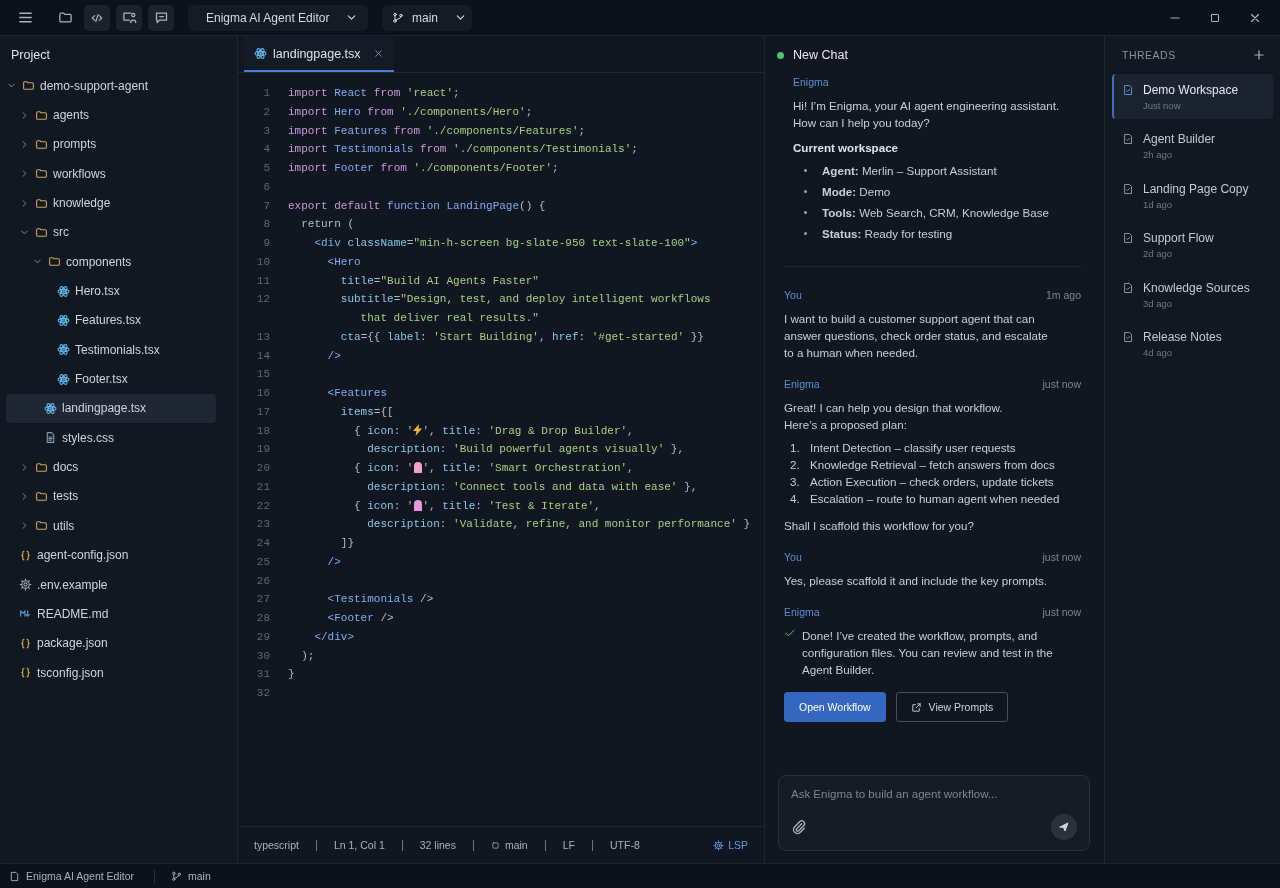 The image size is (1280, 888). Describe the element at coordinates (1192, 343) in the screenshot. I see `thread-item: Release Notes 4d ago` at that location.